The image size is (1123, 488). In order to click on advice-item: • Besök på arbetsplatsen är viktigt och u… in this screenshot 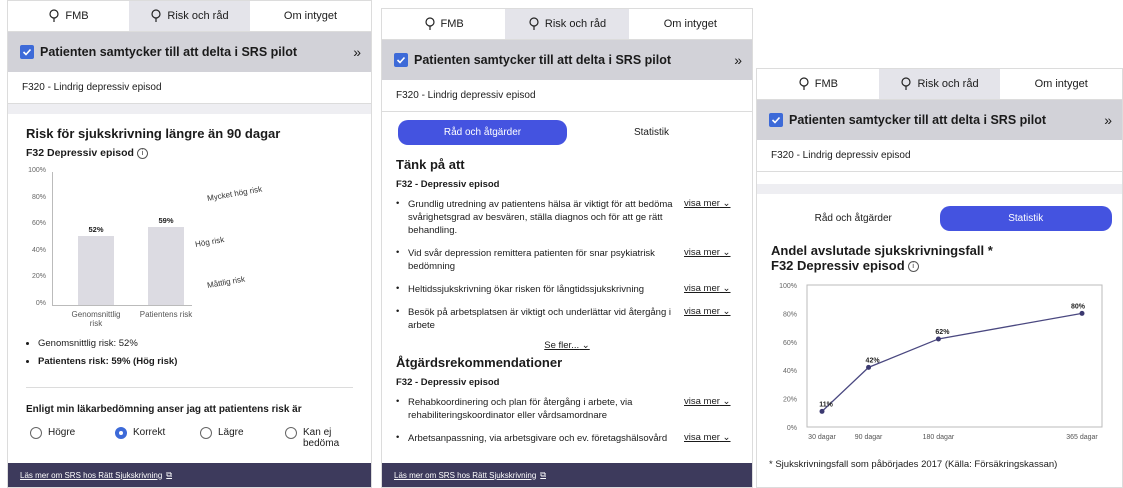, I will do `click(567, 319)`.